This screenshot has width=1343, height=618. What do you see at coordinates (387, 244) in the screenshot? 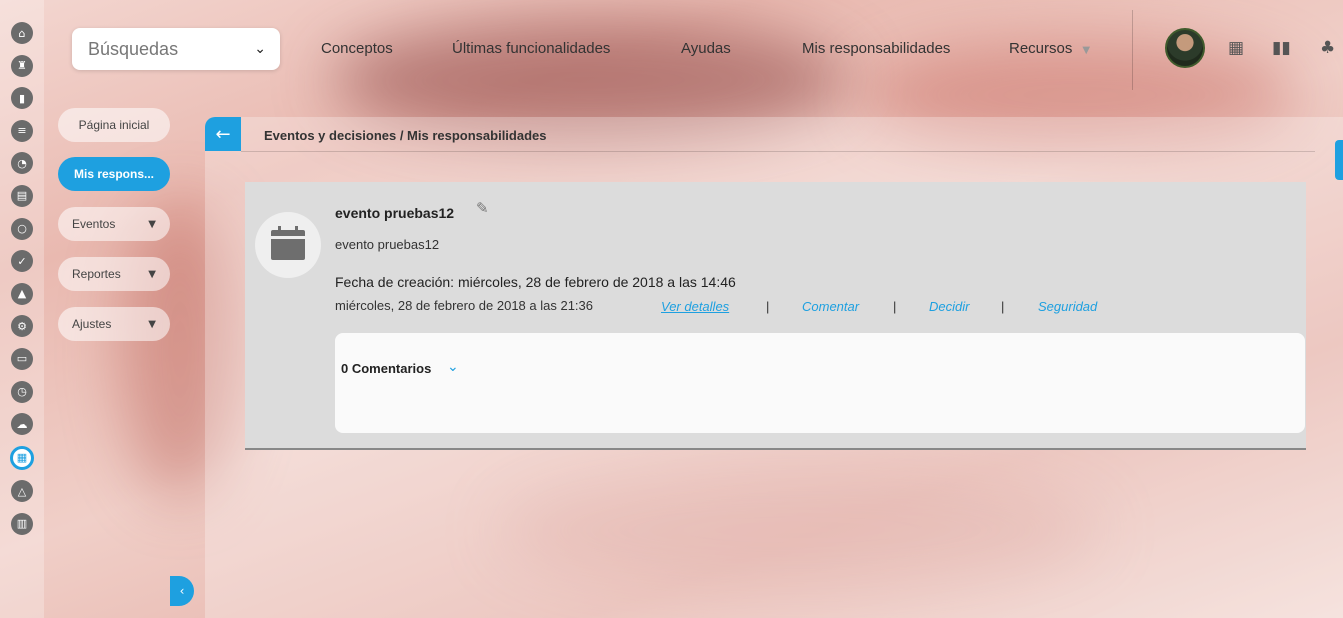
I see `event-description: evento pruebas12` at bounding box center [387, 244].